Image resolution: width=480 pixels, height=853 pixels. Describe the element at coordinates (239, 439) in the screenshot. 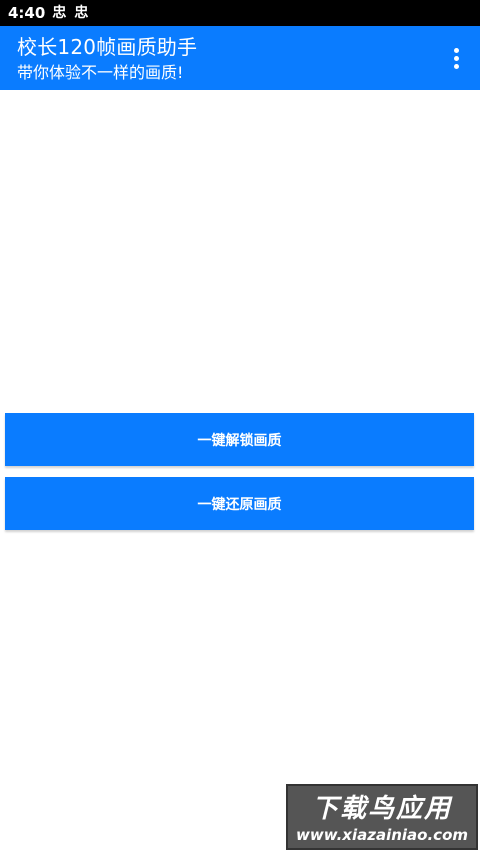

I see `unlock-quality-button: 一键解锁画质` at that location.